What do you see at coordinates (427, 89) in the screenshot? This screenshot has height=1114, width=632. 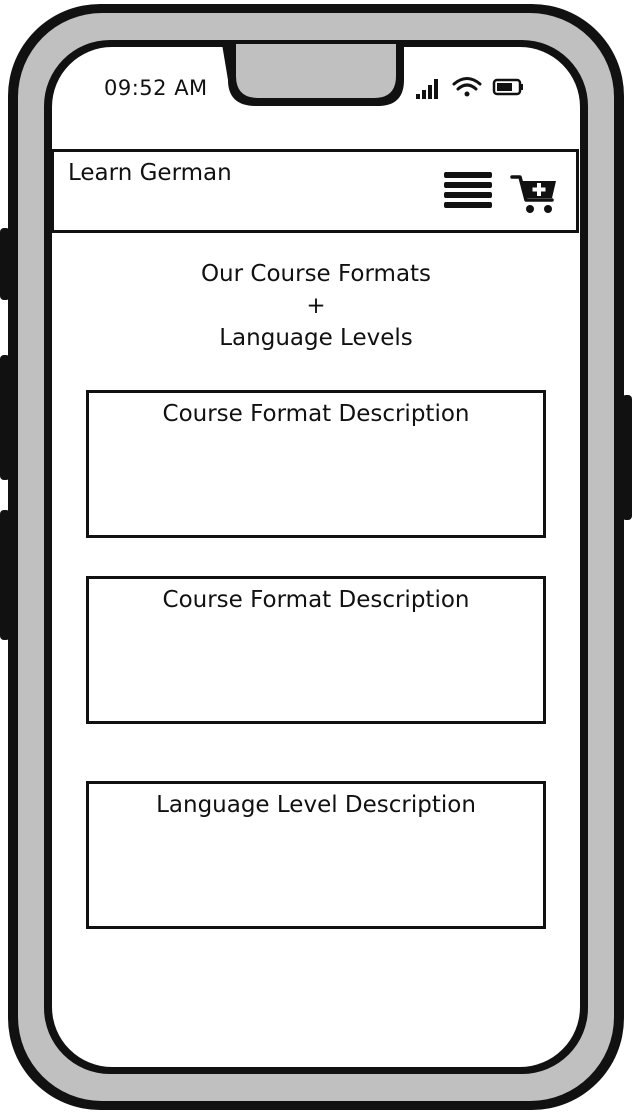 I see `signal-icon` at bounding box center [427, 89].